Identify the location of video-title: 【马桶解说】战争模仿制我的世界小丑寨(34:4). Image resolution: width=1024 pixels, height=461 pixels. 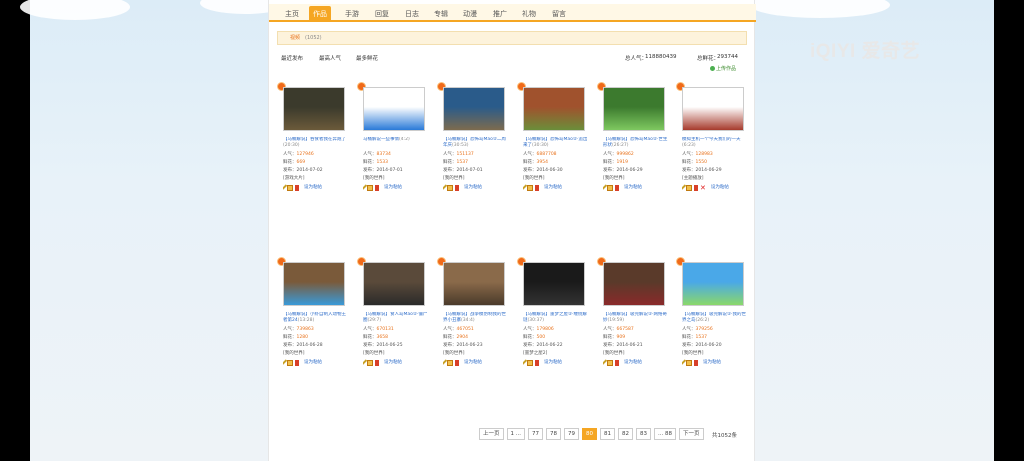
(476, 318).